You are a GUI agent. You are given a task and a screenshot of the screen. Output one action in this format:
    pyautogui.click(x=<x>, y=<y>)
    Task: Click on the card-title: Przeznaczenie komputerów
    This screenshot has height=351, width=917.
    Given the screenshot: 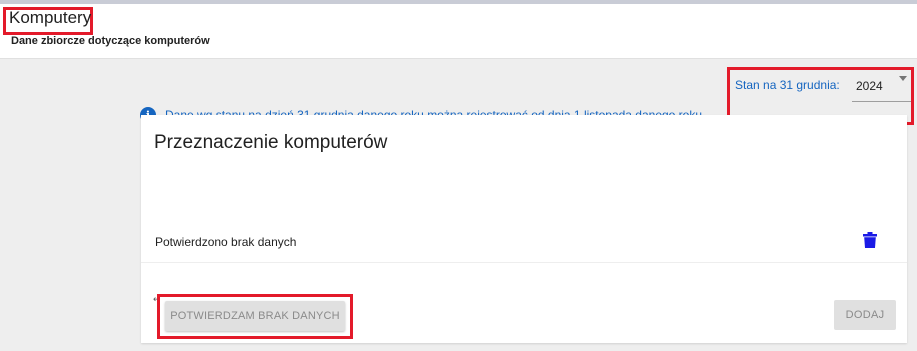 What is the action you would take?
    pyautogui.click(x=271, y=142)
    